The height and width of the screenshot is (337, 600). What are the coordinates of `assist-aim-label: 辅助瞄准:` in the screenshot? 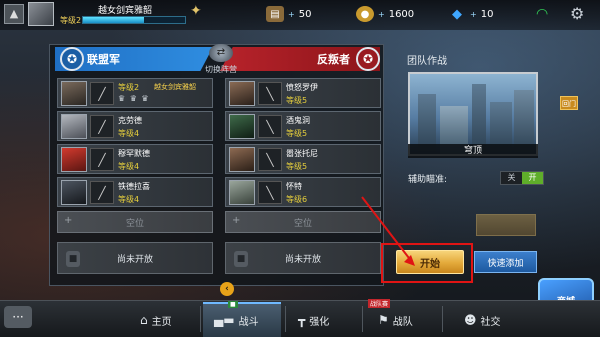 It's located at (428, 180).